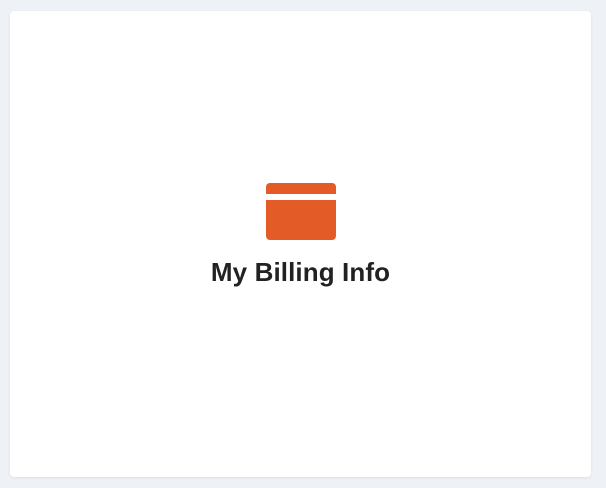  Describe the element at coordinates (300, 211) in the screenshot. I see `credit-card-icon` at that location.